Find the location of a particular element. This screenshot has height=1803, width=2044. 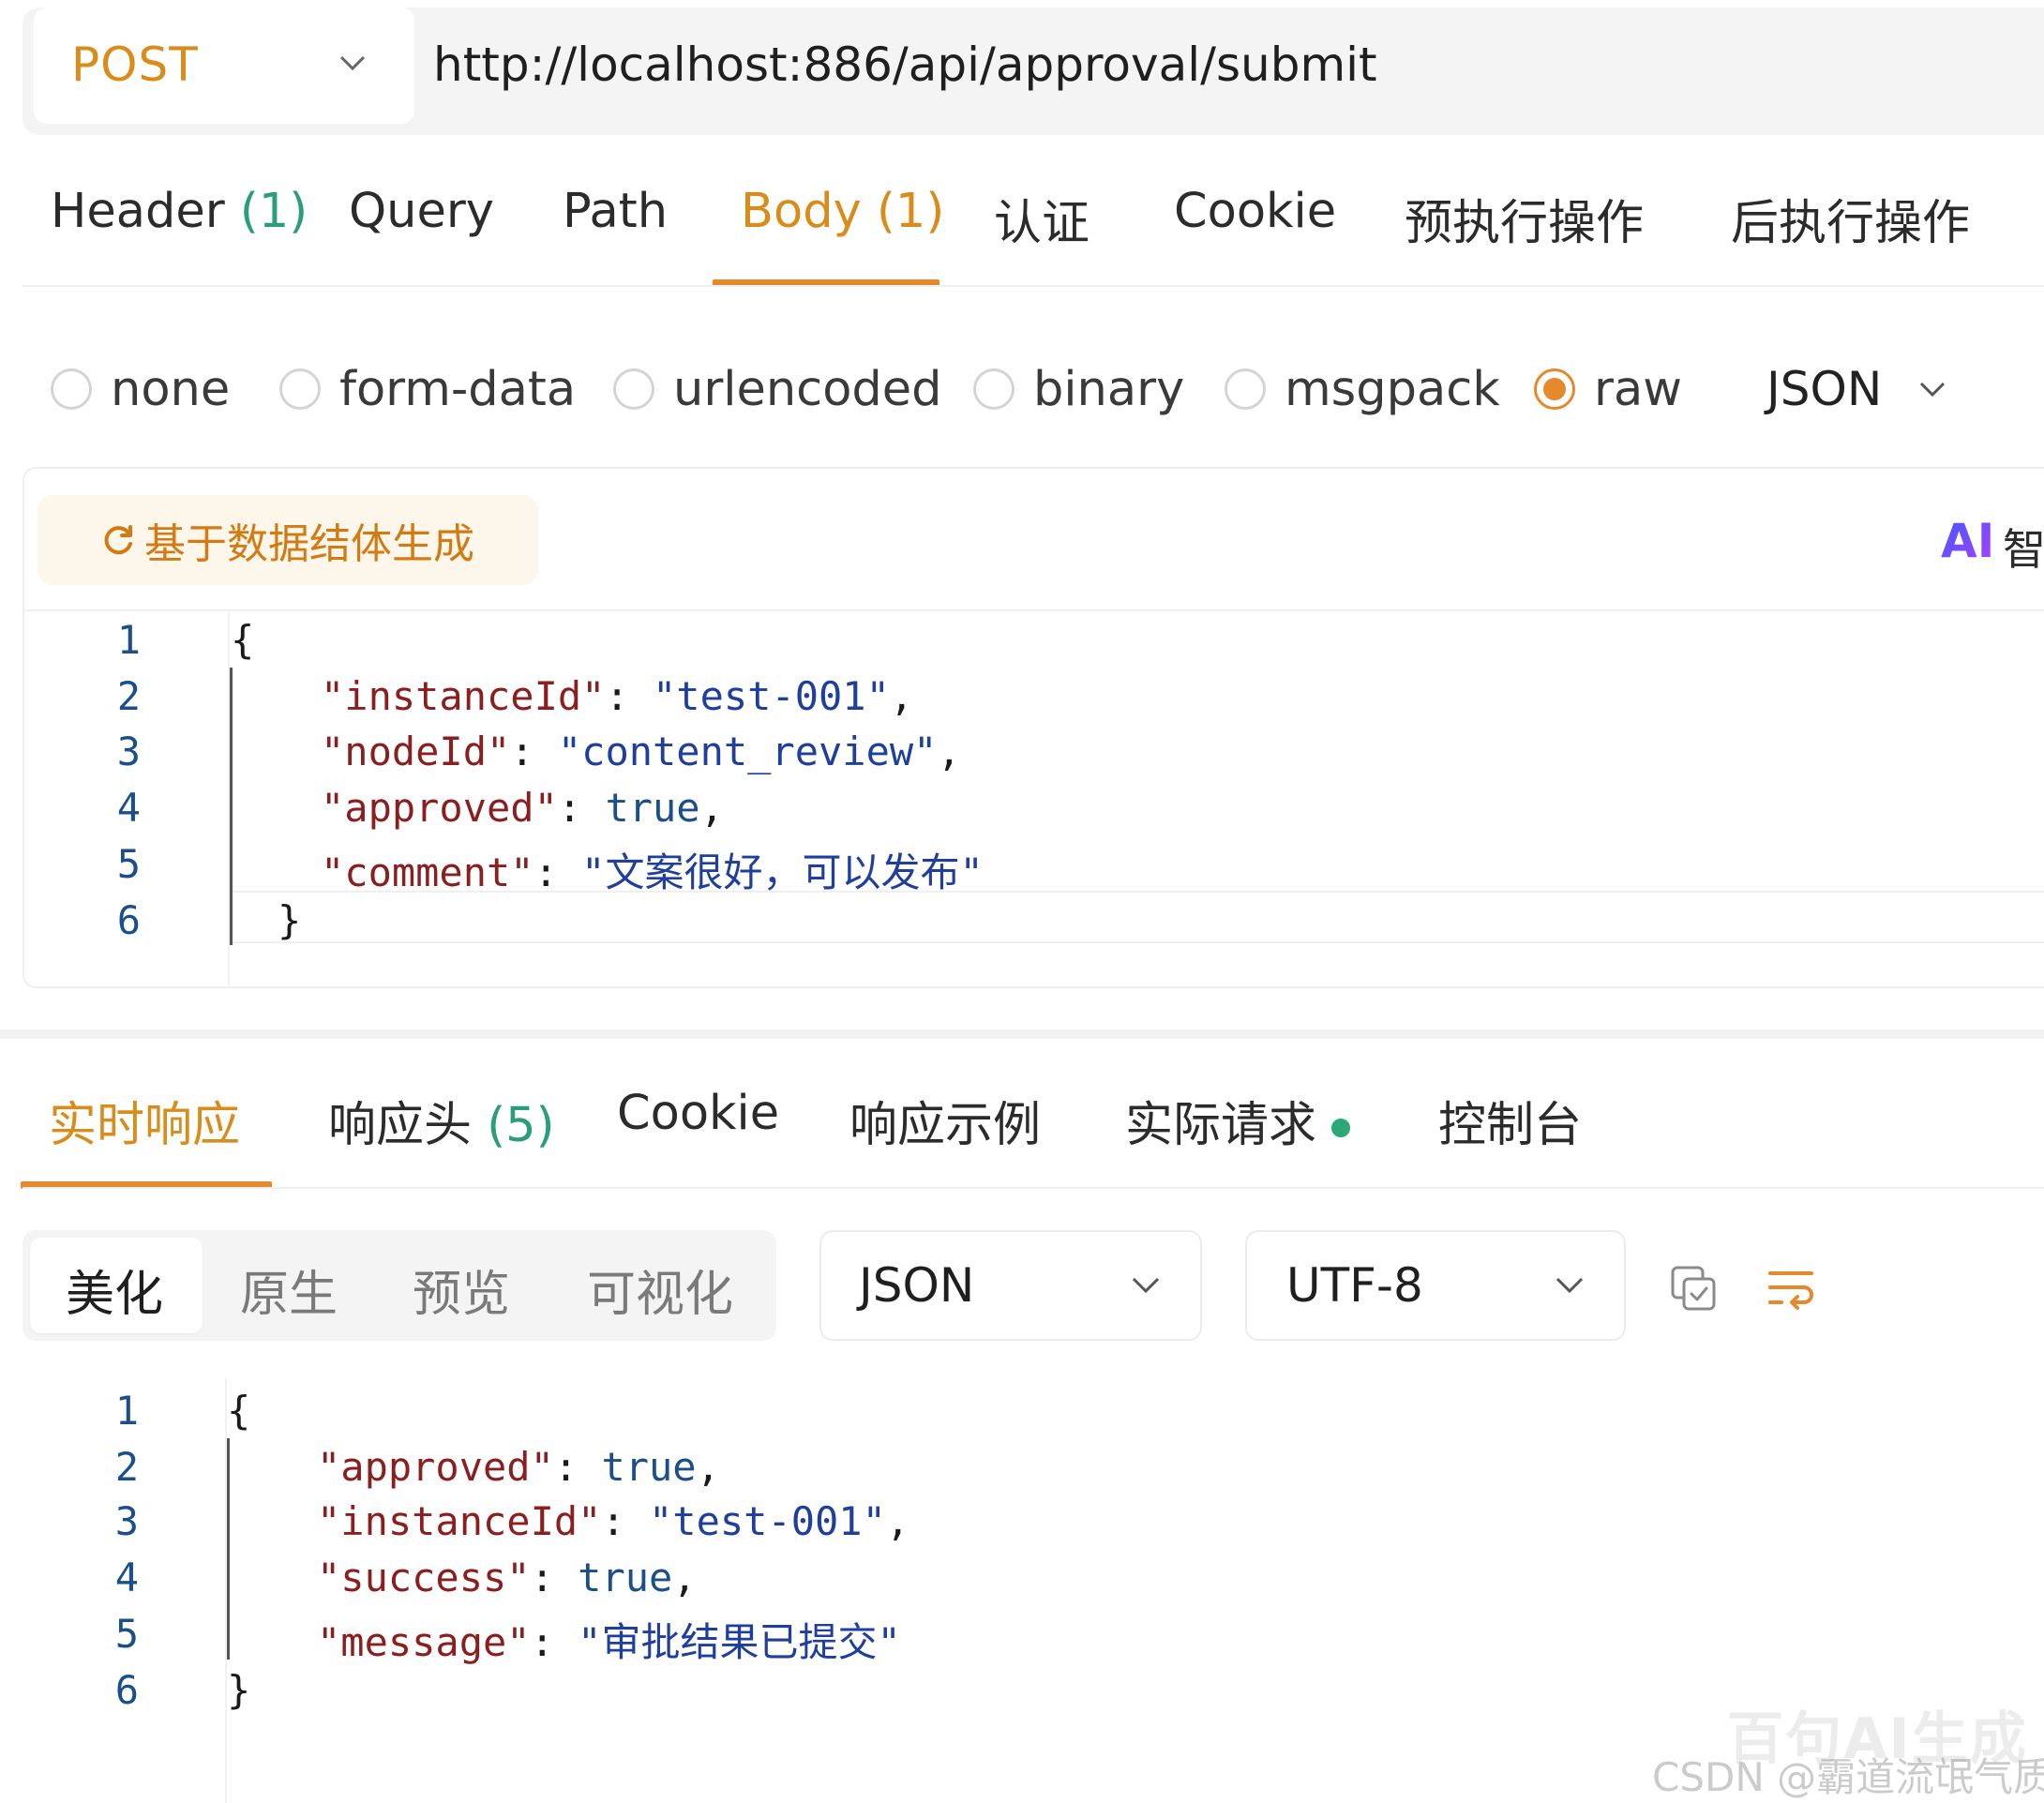

json-value: "文案很好，可以发布" is located at coordinates (783, 872).